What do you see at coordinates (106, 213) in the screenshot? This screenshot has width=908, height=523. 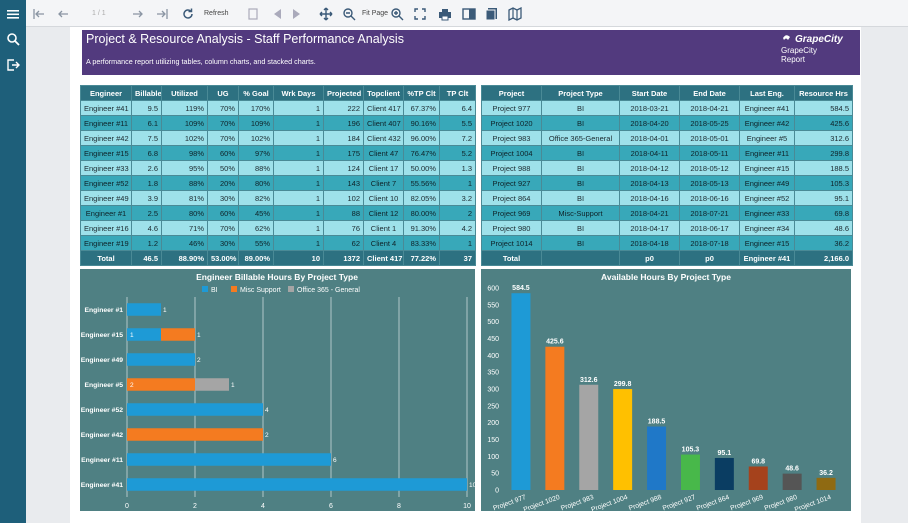 I see `table-cell: Engineer #1` at bounding box center [106, 213].